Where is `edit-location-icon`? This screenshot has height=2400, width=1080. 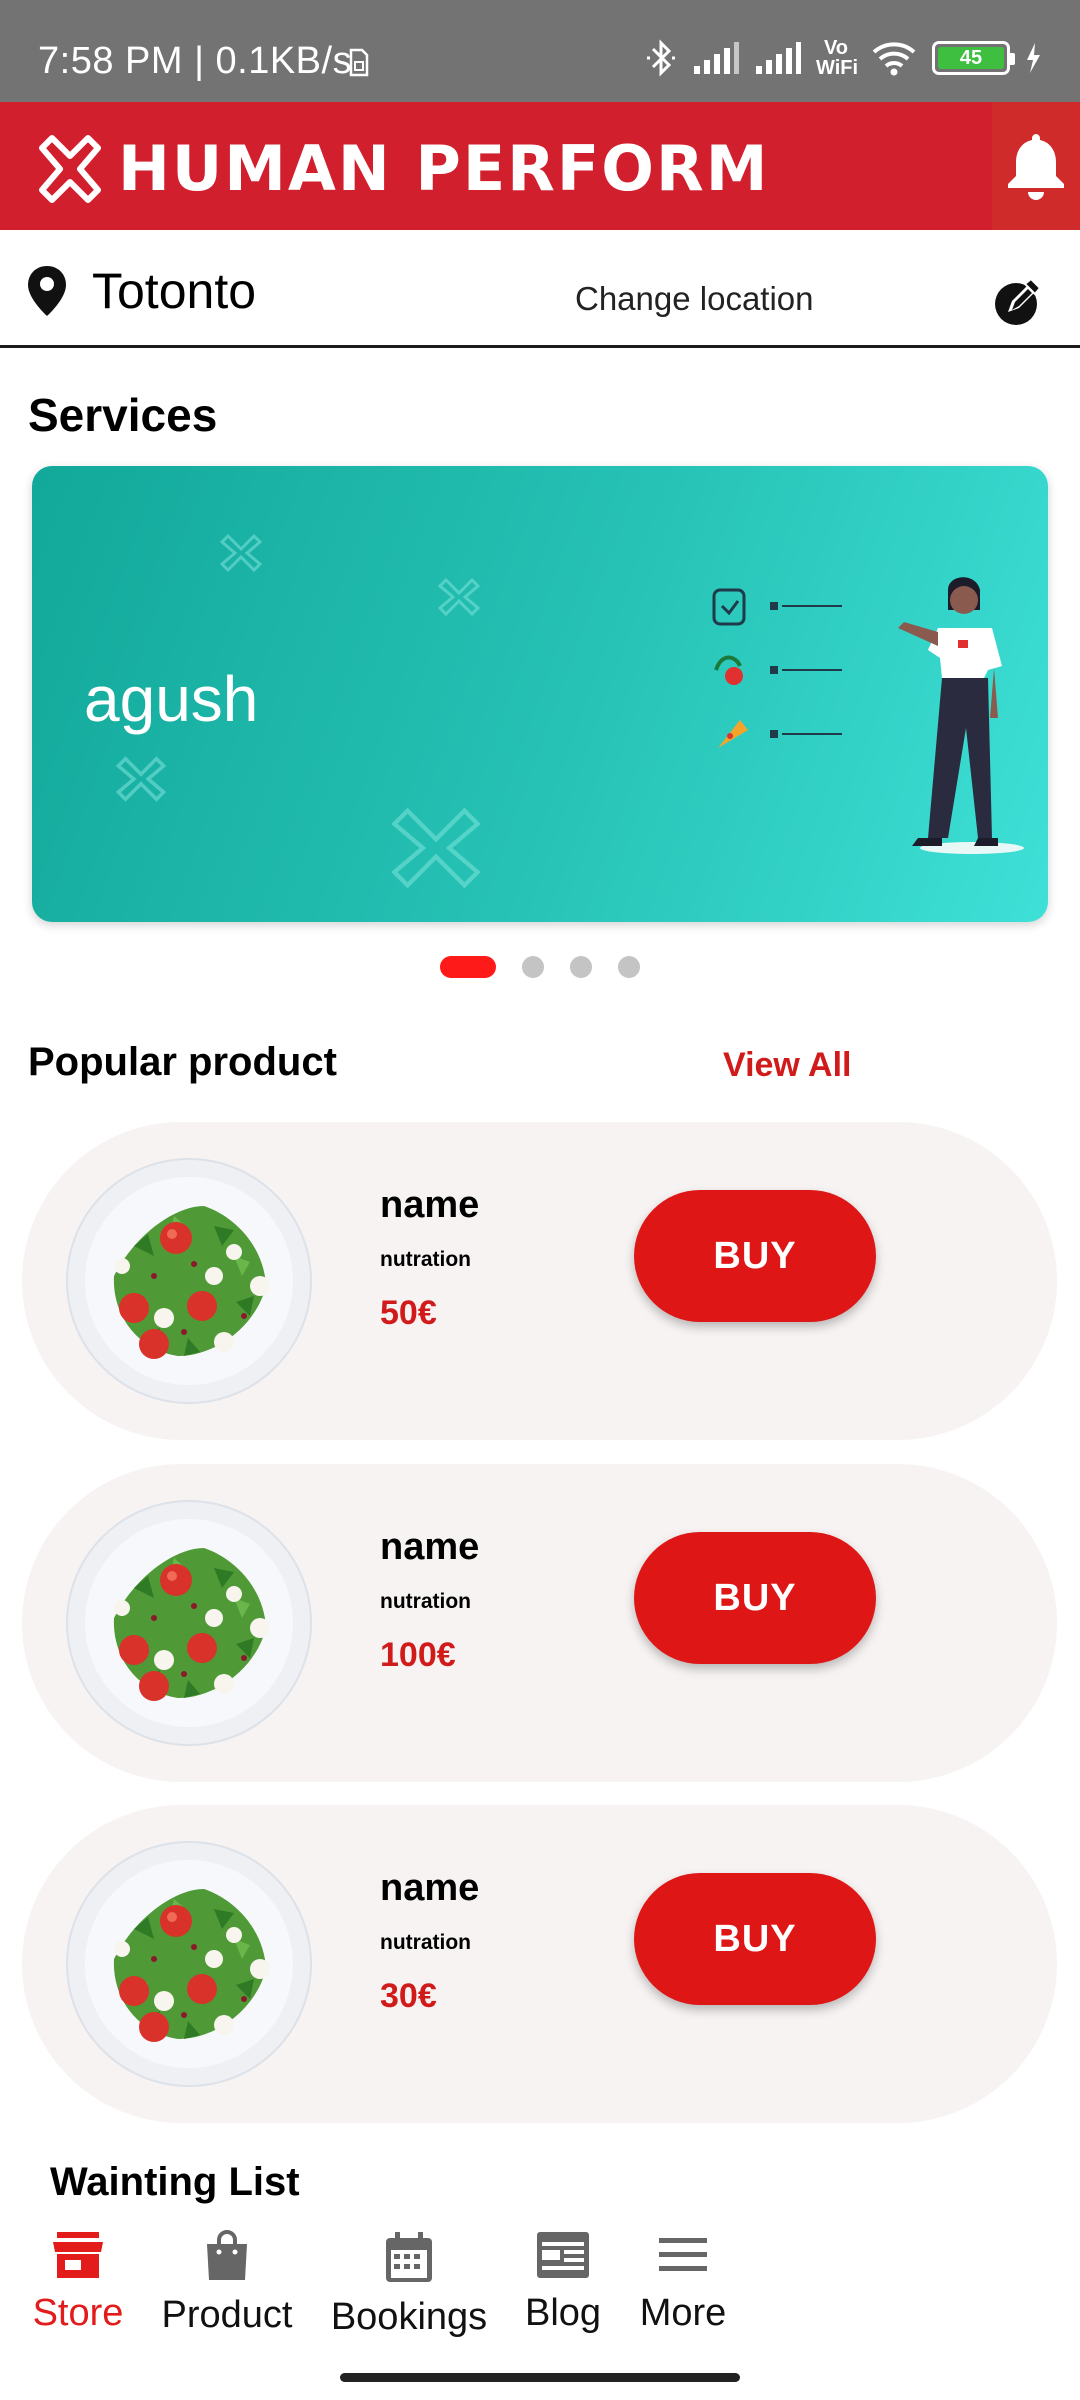 edit-location-icon is located at coordinates (1018, 302).